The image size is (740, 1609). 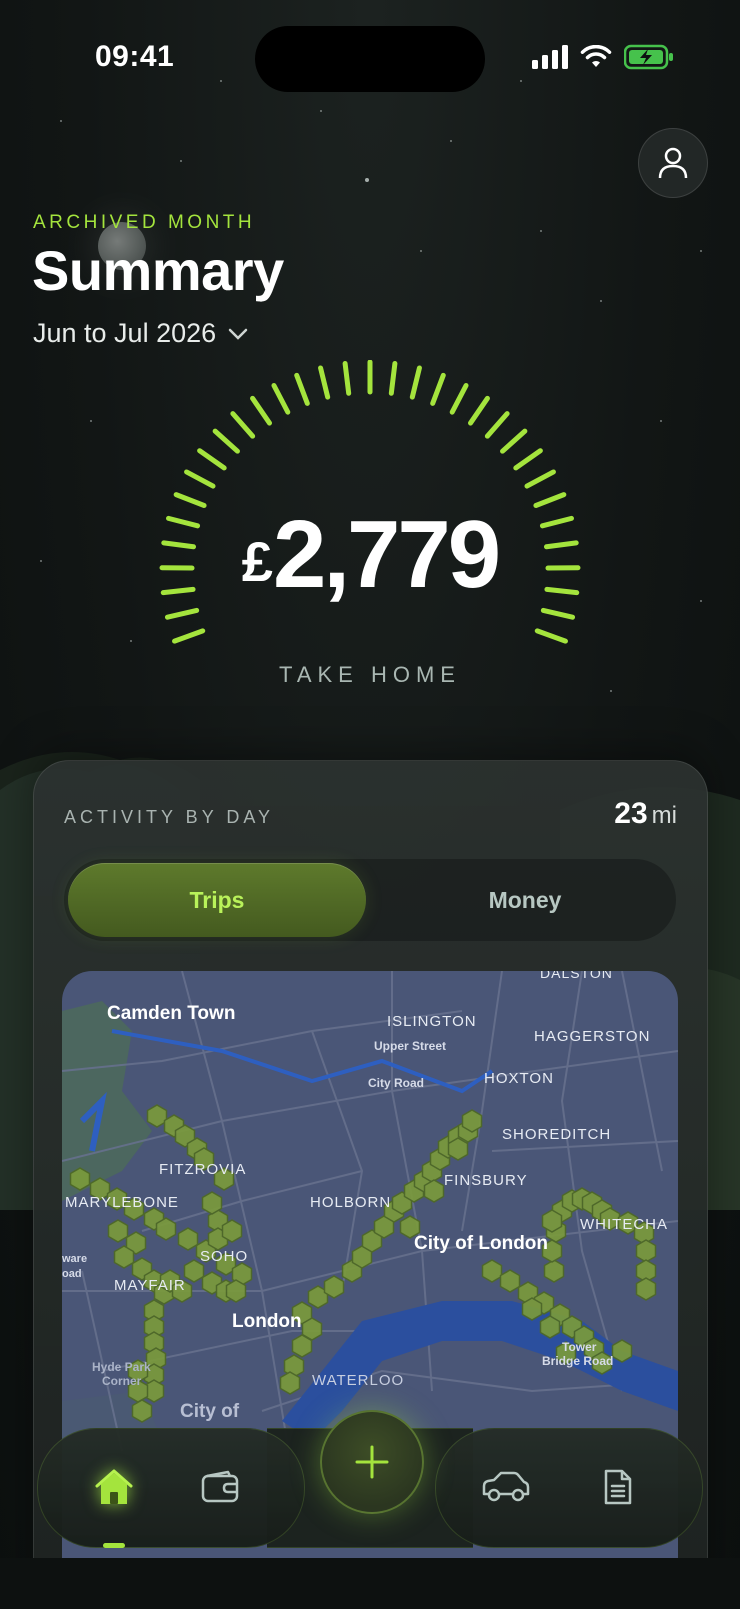 What do you see at coordinates (624, 1224) in the screenshot?
I see `map-label-whitechapel: WHITECHA` at bounding box center [624, 1224].